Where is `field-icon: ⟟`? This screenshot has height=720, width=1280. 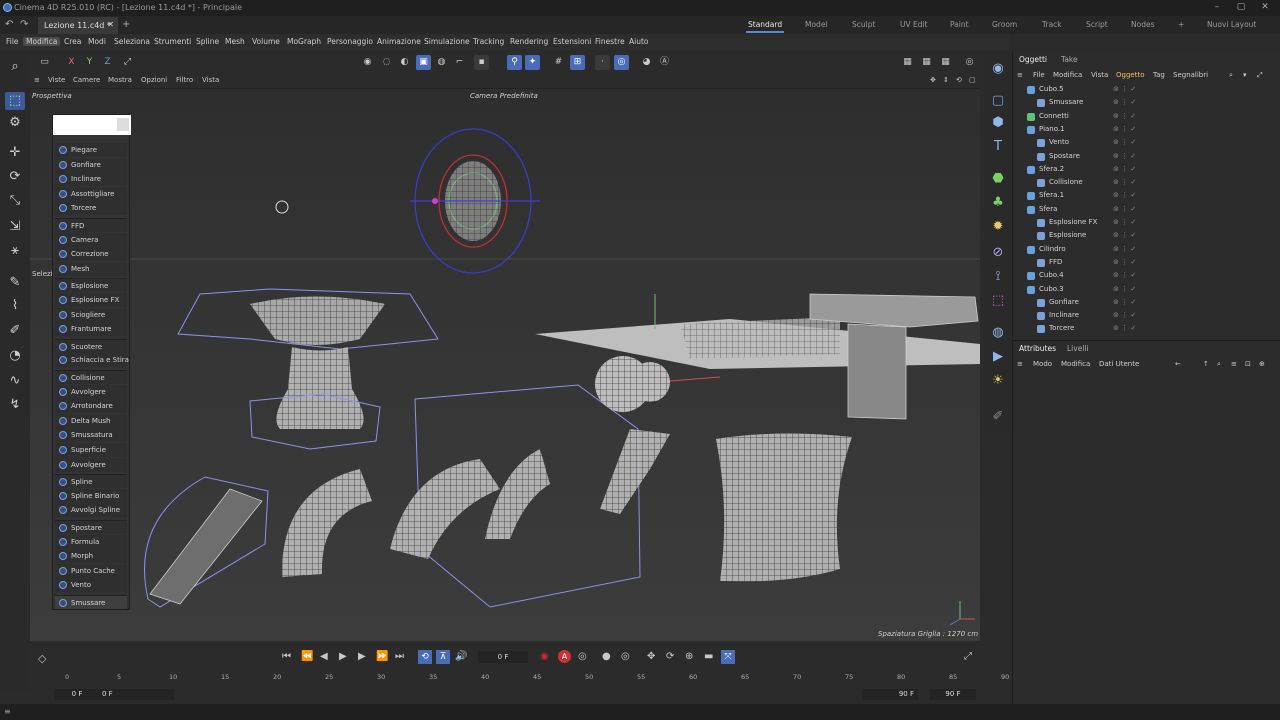 field-icon: ⟟ is located at coordinates (998, 277).